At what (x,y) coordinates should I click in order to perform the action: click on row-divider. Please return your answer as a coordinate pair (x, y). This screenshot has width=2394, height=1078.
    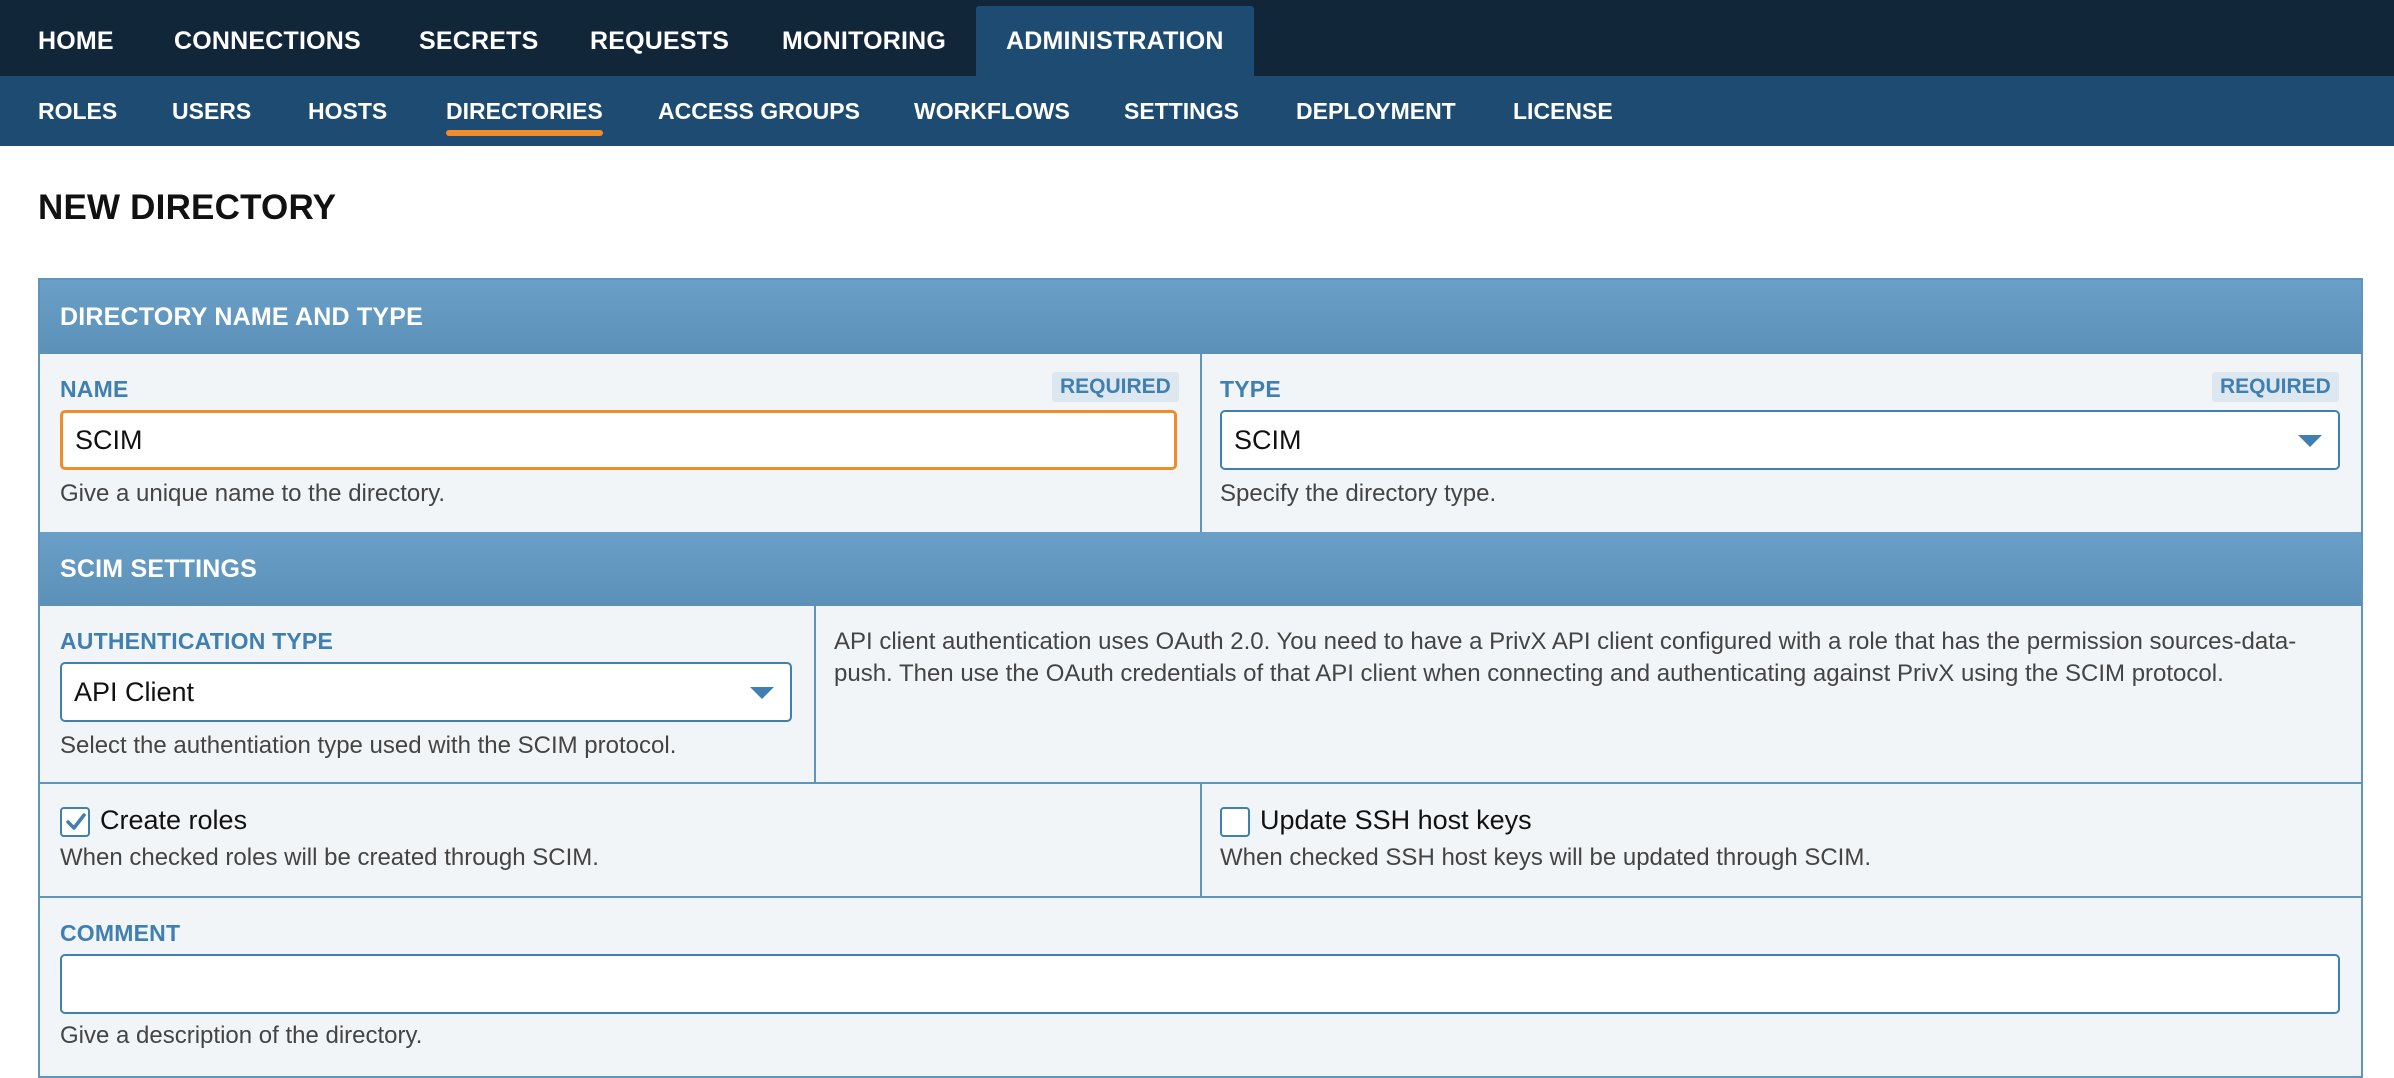
    Looking at the image, I should click on (1200, 897).